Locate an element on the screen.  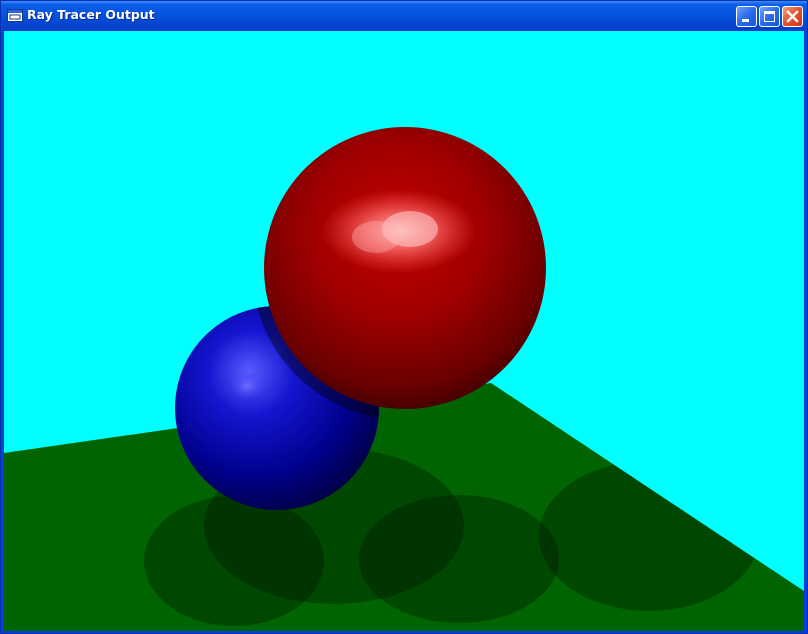
title-bar: Ray Tracer Output is located at coordinates (404, 16).